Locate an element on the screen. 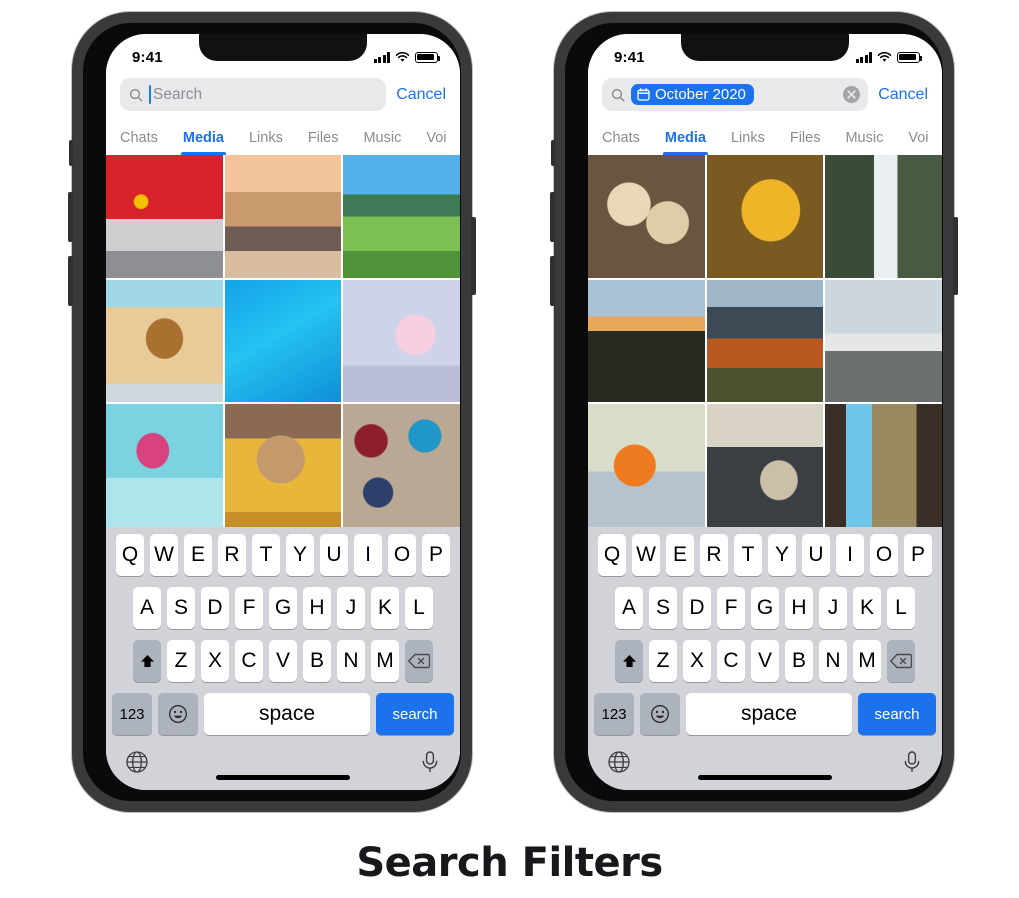 This screenshot has width=1019, height=898. photo-lake-sunset is located at coordinates (646, 341).